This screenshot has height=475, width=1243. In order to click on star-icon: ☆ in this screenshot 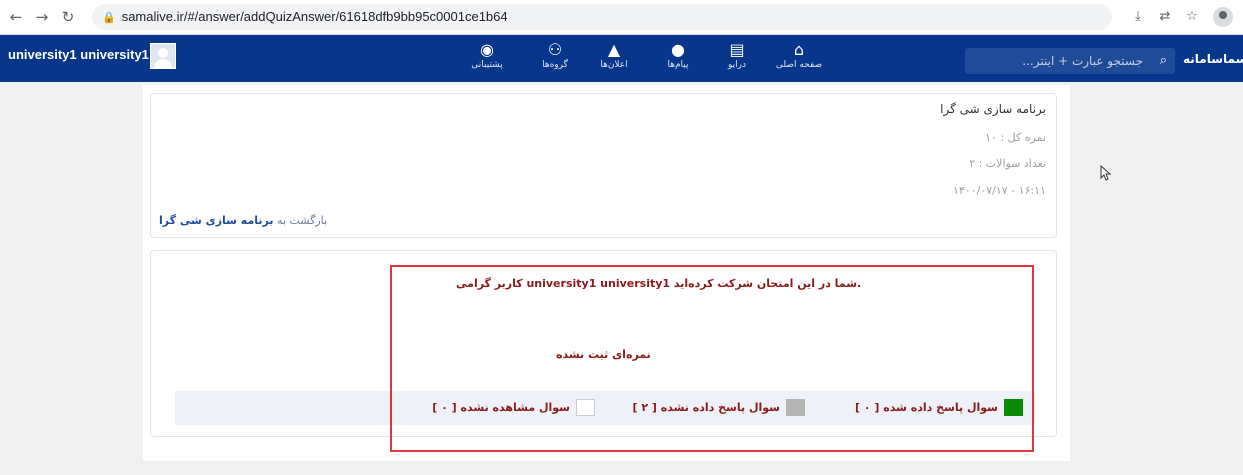, I will do `click(1192, 17)`.